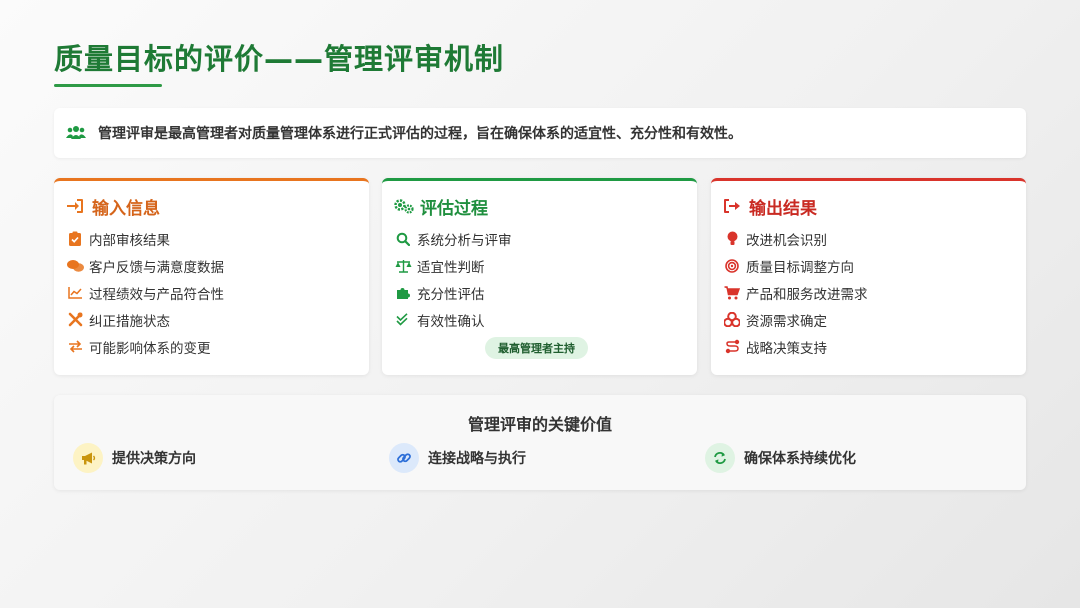 This screenshot has width=1080, height=608. I want to click on item-label: 质量目标调整方向, so click(800, 267).